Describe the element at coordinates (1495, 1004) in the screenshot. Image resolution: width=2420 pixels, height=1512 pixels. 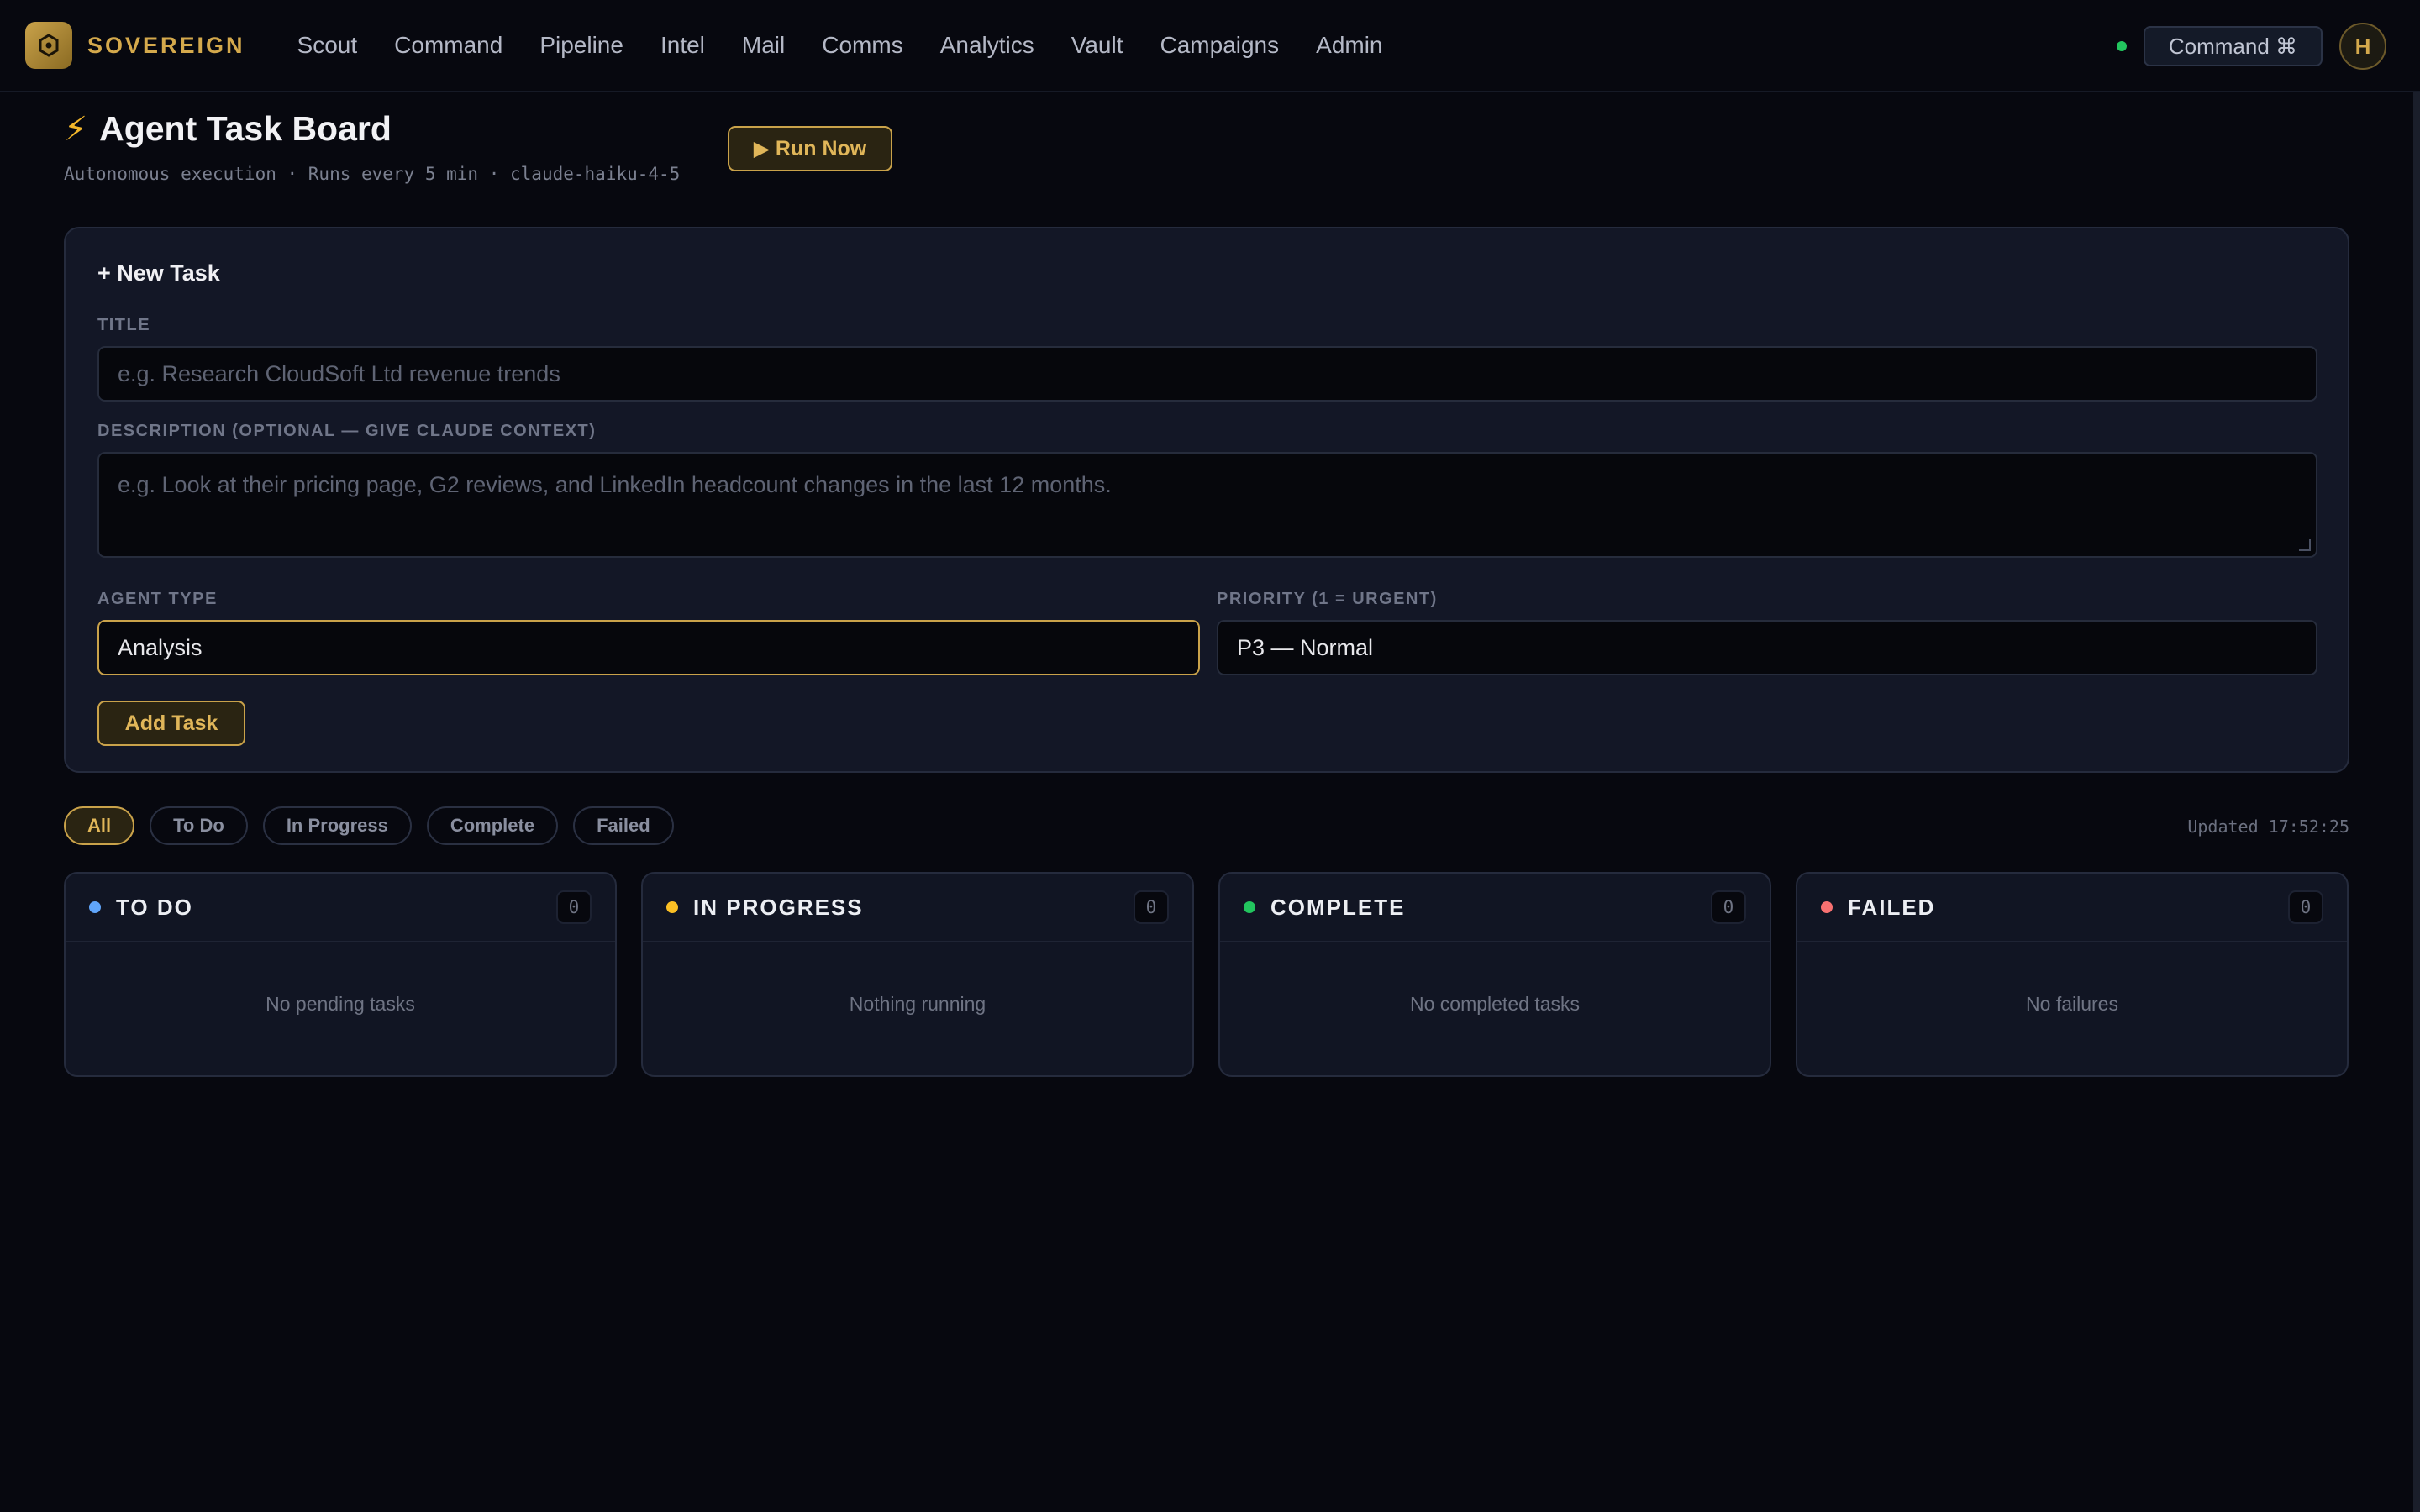
I see `empty-state: No completed tasks` at that location.